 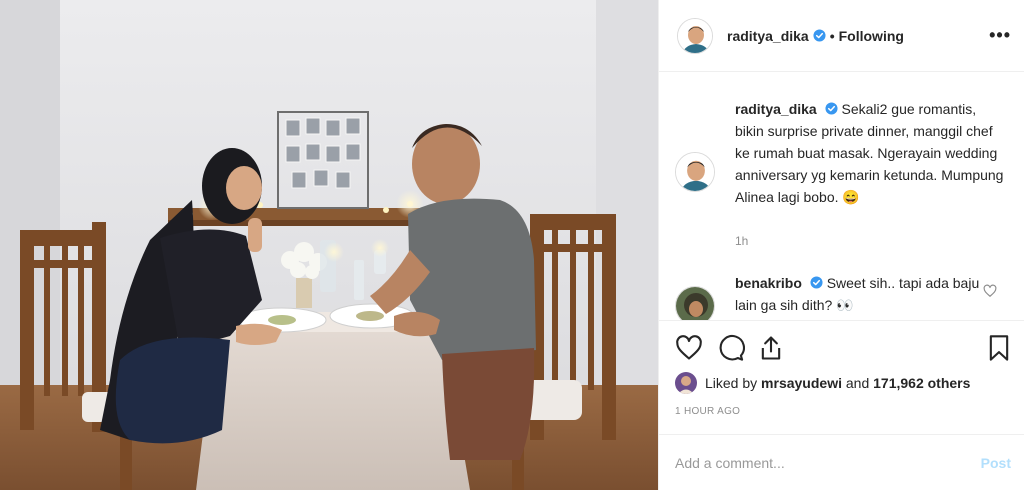 I want to click on caption-emoji: 😄, so click(x=851, y=197).